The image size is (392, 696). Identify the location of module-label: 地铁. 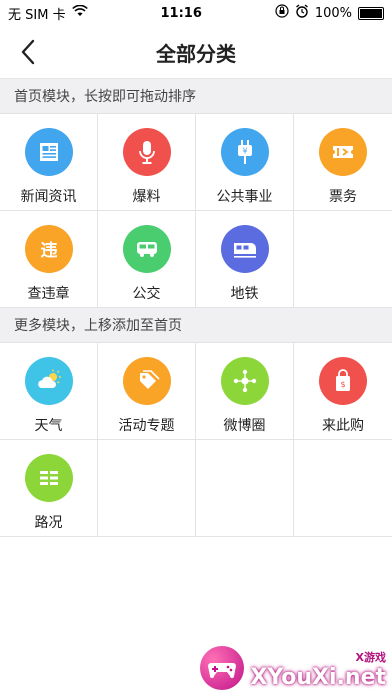
(244, 294).